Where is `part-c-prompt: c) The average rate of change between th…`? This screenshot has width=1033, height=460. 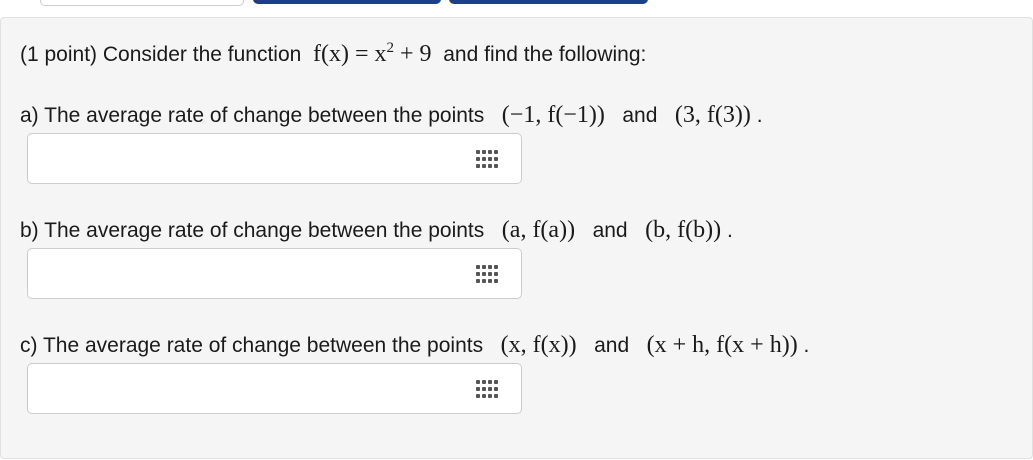 part-c-prompt: c) The average rate of change between th… is located at coordinates (415, 345).